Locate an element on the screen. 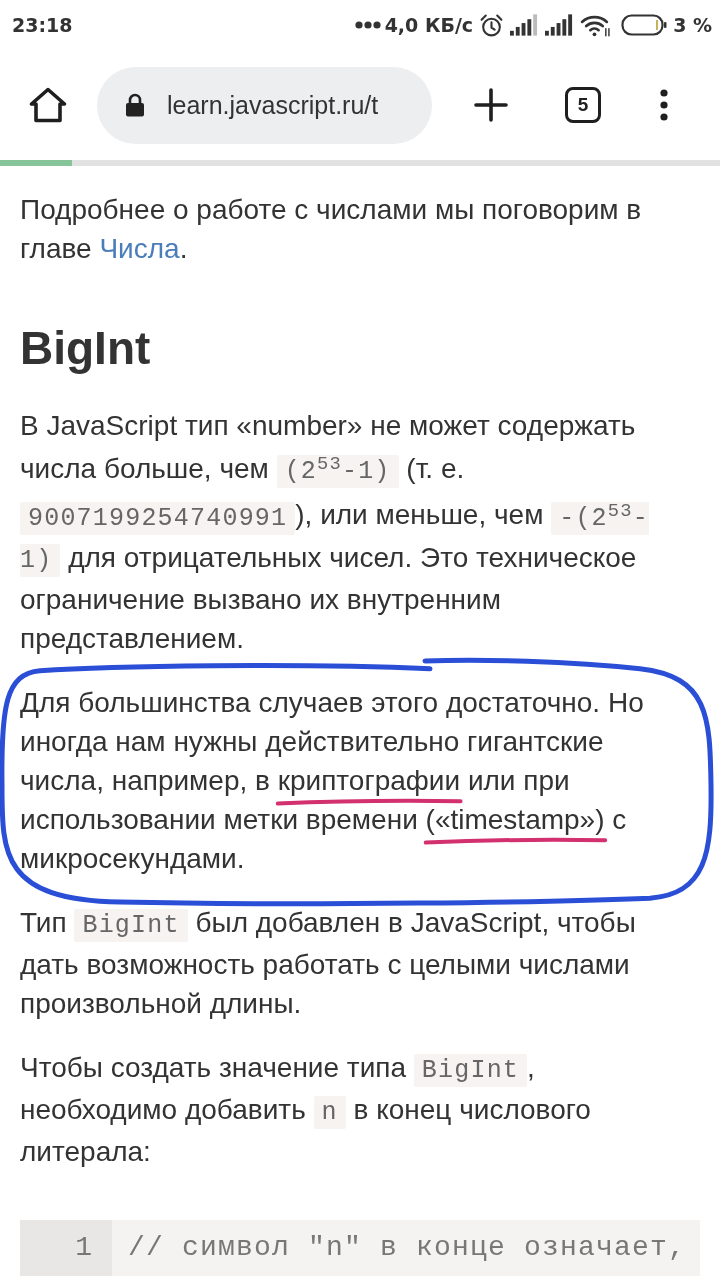 This screenshot has width=720, height=1280. code-line: // символ "n" в конце означает, is located at coordinates (407, 1247).